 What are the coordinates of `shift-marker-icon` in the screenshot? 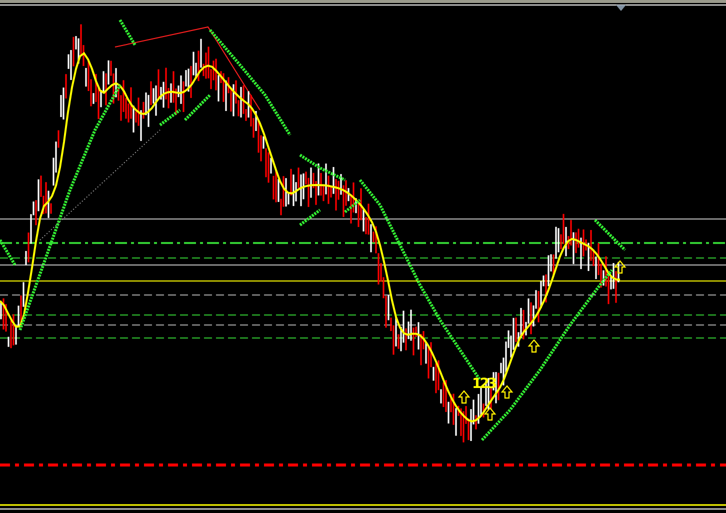 It's located at (621, 8).